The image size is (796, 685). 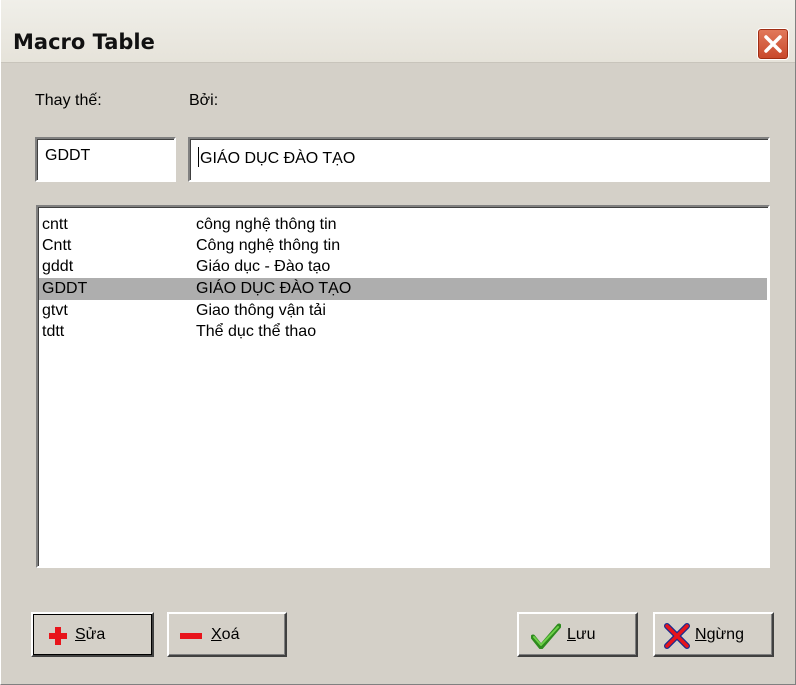 I want to click on macro-value: Công nghệ thông tin, so click(x=268, y=245).